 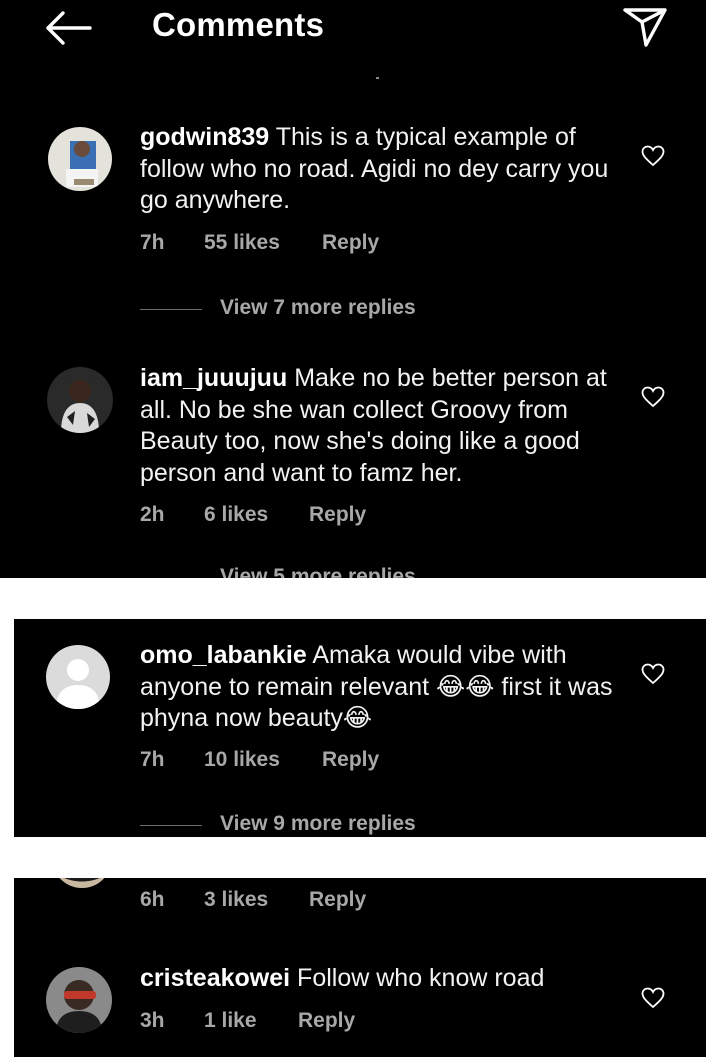 I want to click on default-avatar-icon, so click(x=78, y=677).